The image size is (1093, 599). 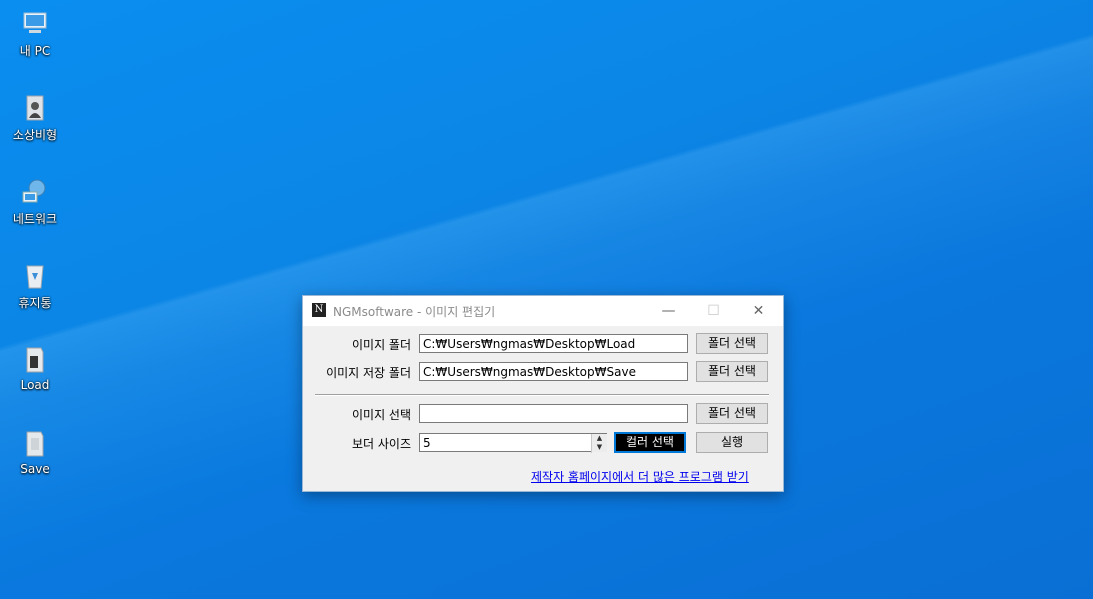 I want to click on image-save-folder-field: C:₩Users₩ngmas₩Desktop₩Save, so click(x=553, y=371).